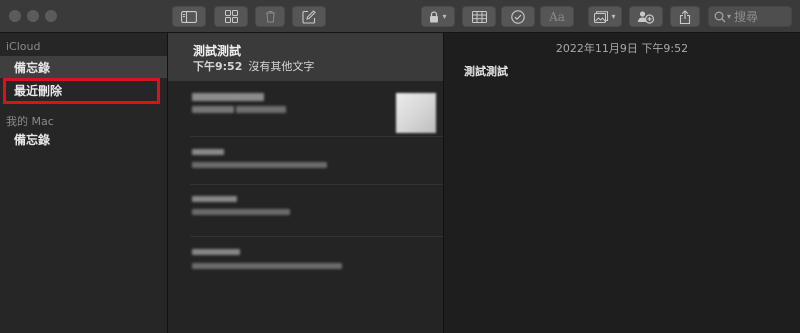 The height and width of the screenshot is (333, 800). Describe the element at coordinates (281, 66) in the screenshot. I see `note-preview: 沒有其他文字` at that location.